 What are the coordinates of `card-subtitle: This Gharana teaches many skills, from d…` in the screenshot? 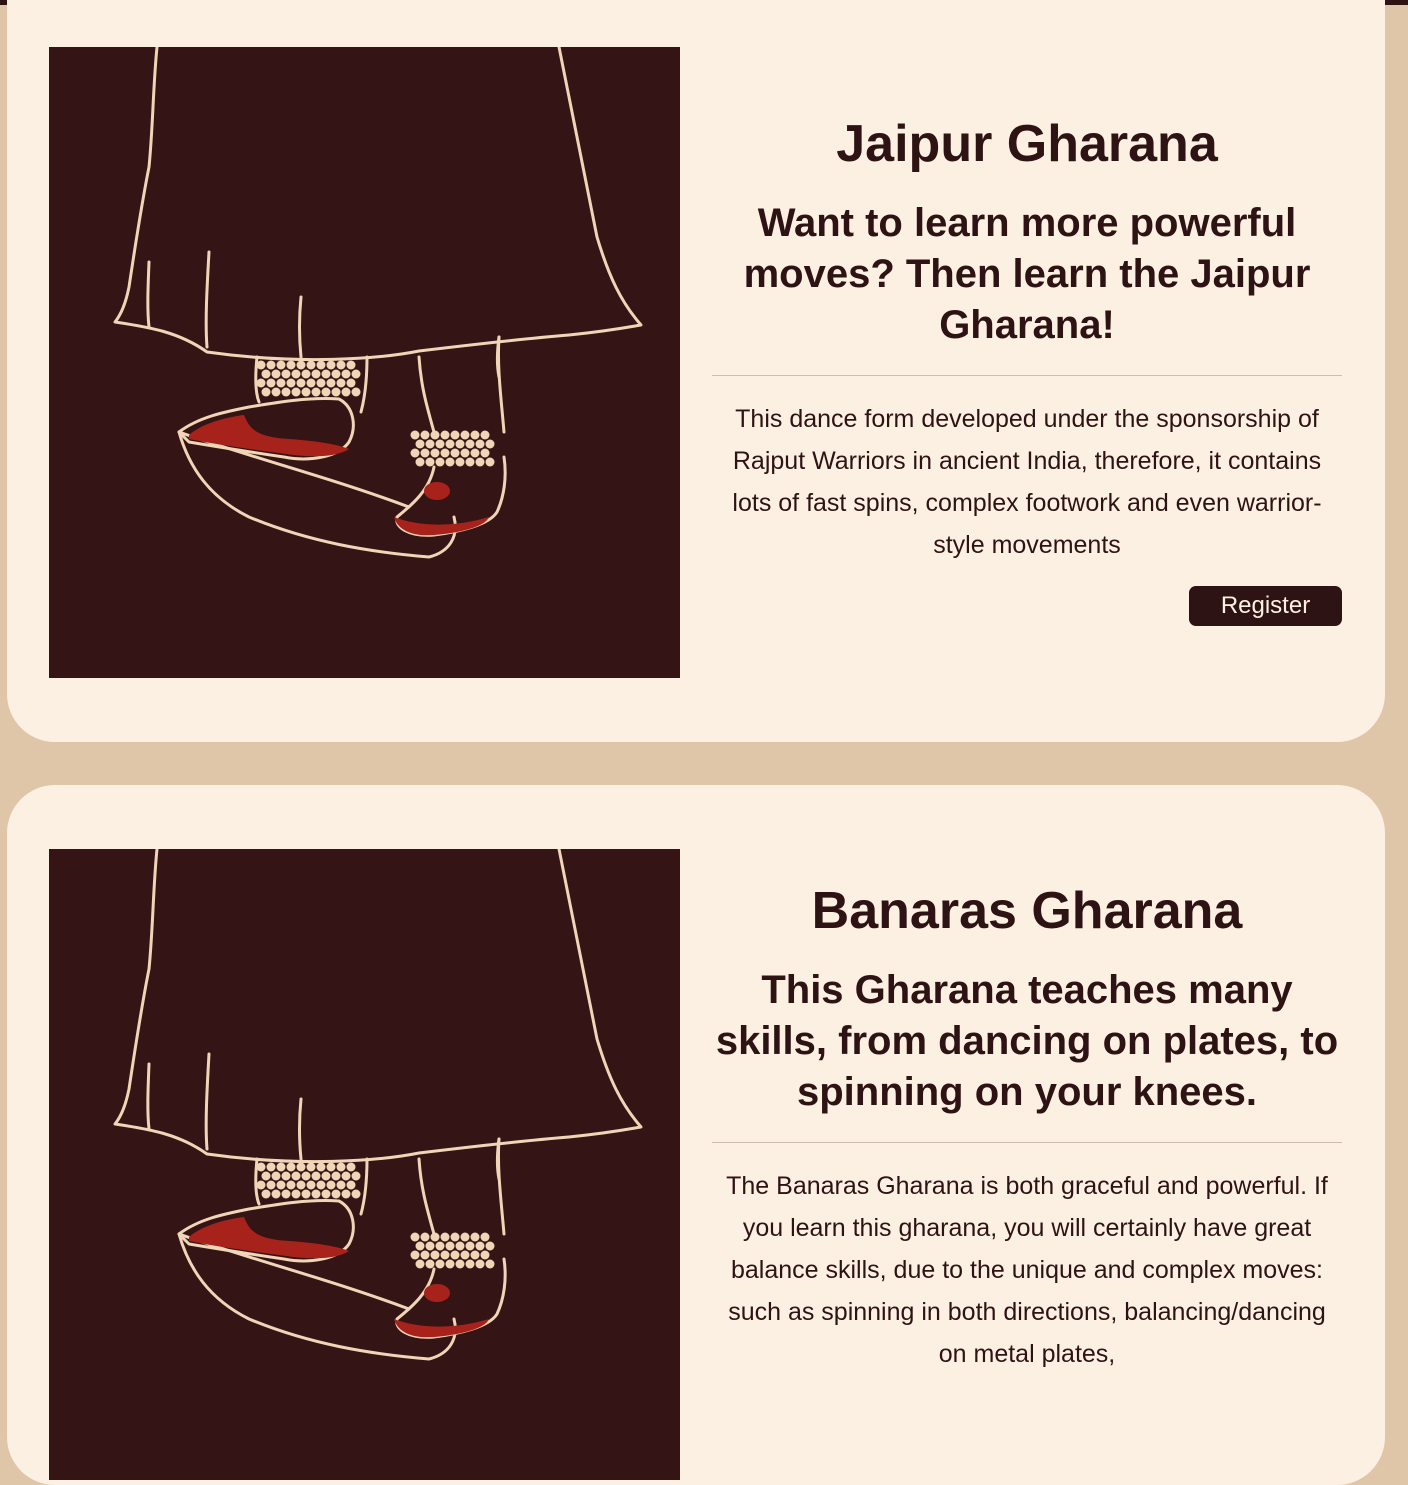 It's located at (1027, 1041).